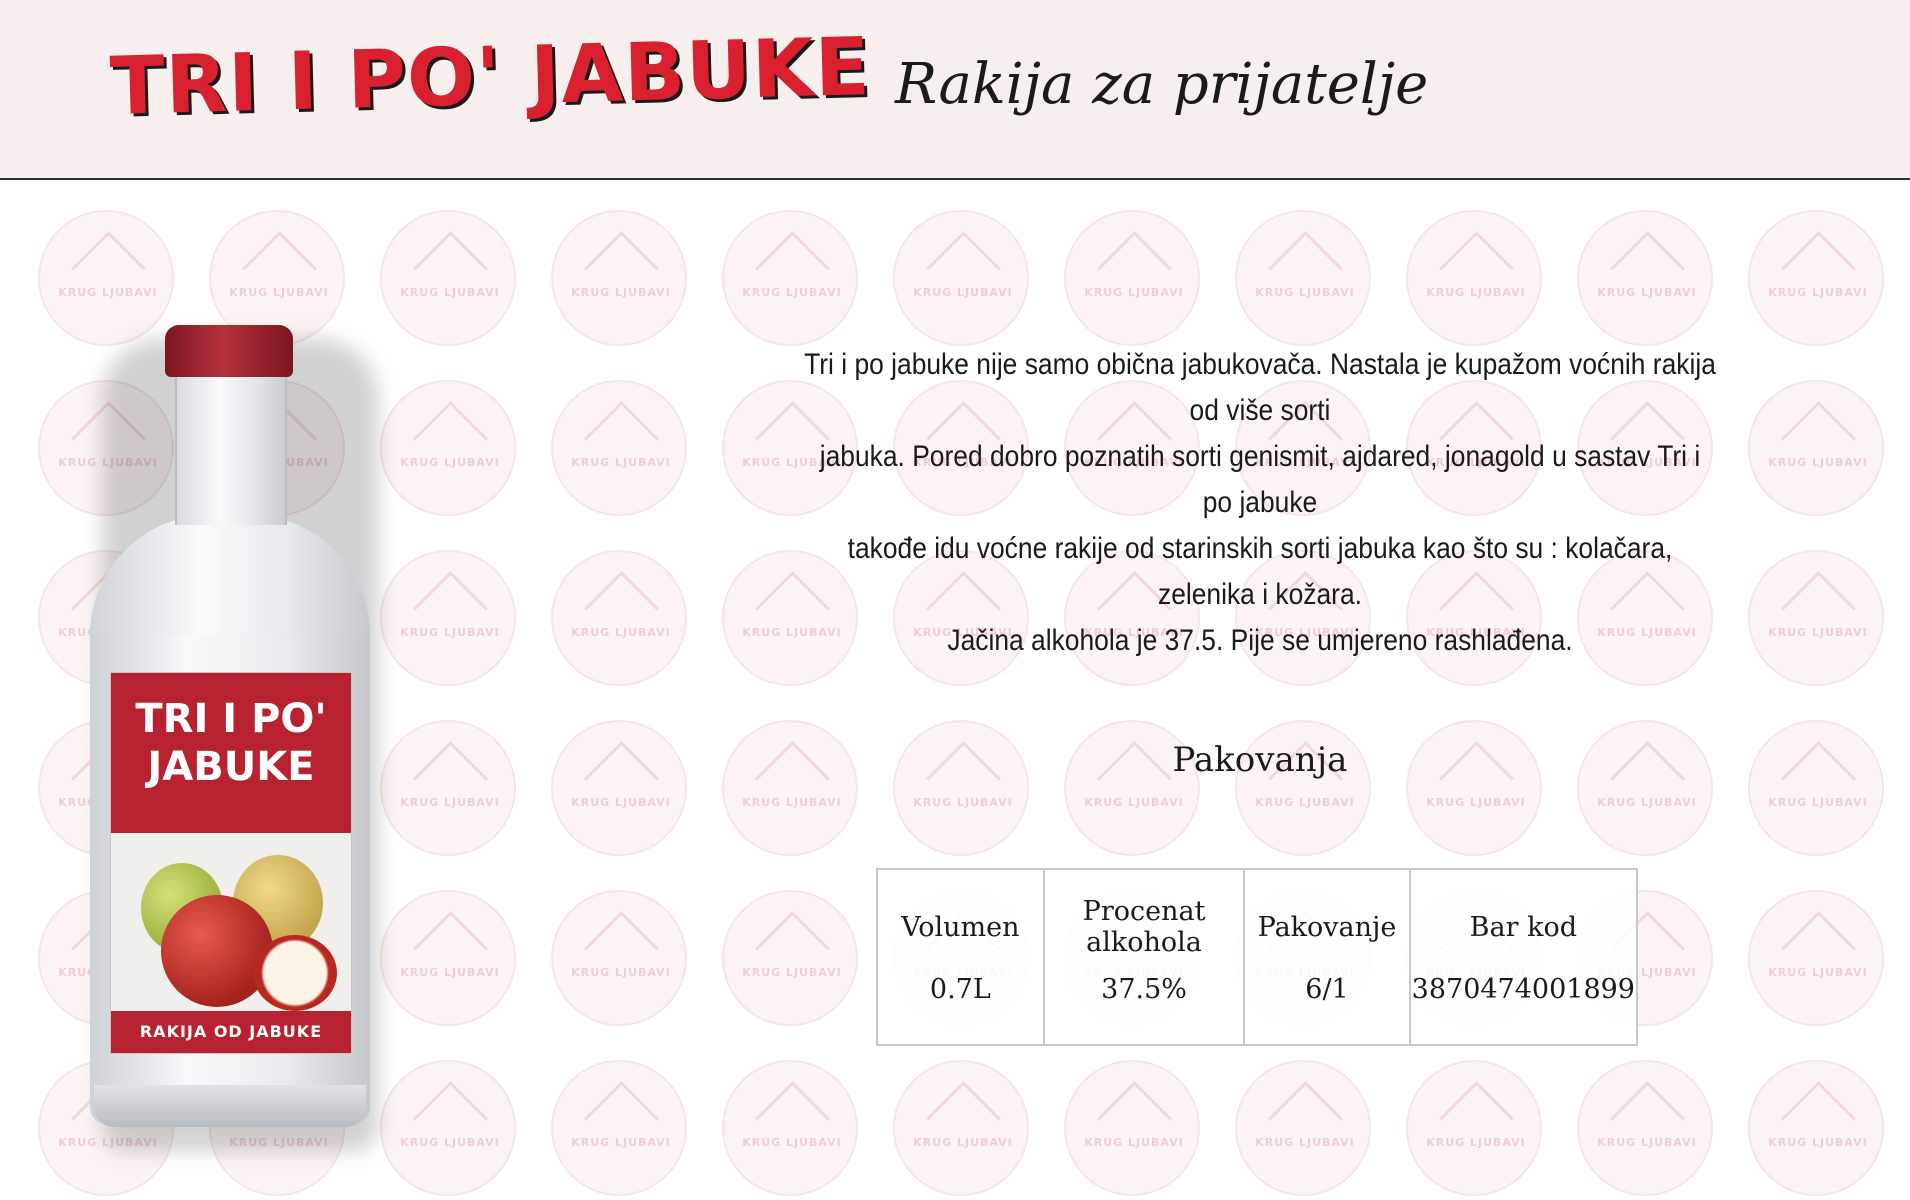 The height and width of the screenshot is (1200, 1910). Describe the element at coordinates (1144, 1002) in the screenshot. I see `cell-alcohol-percent: 37.5%` at that location.